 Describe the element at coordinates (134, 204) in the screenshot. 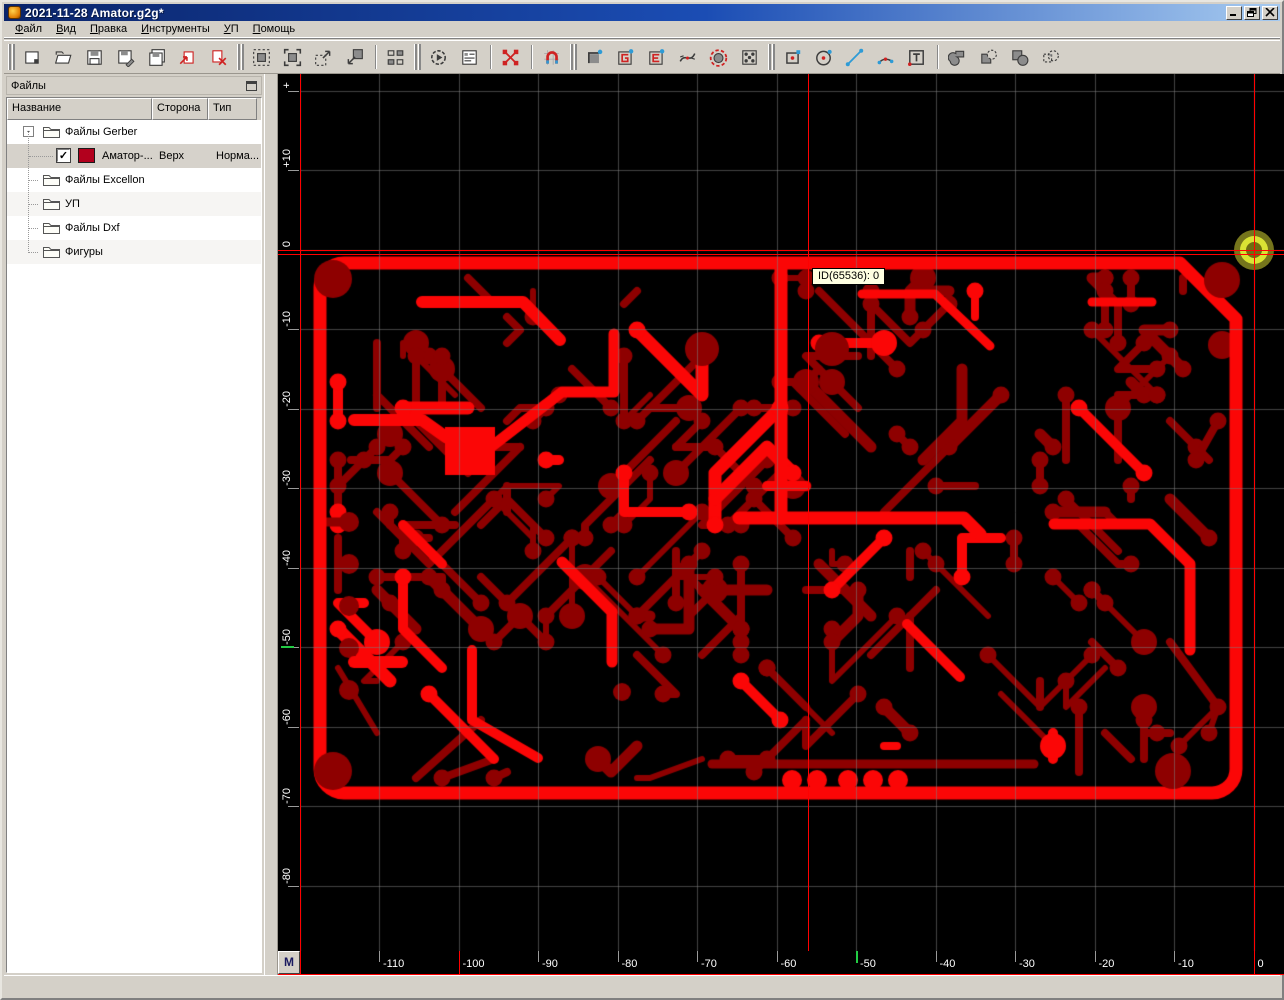

I see `tree-row-up-folder: УП` at that location.